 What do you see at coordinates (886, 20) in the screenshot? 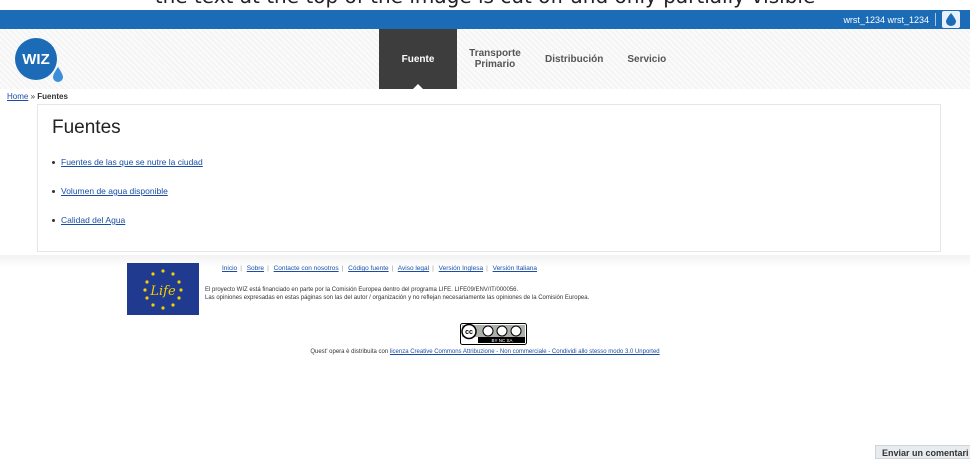
I see `user-name: wrst_1234 wrst_1234` at bounding box center [886, 20].